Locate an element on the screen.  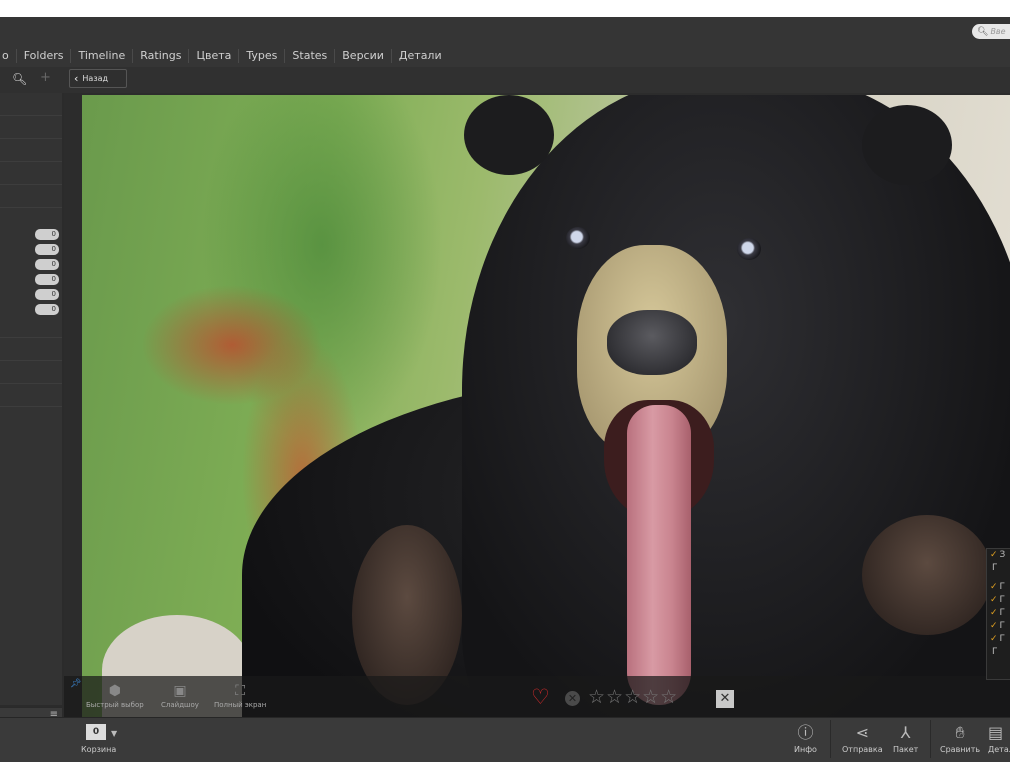
title-bar is located at coordinates (505, 31).